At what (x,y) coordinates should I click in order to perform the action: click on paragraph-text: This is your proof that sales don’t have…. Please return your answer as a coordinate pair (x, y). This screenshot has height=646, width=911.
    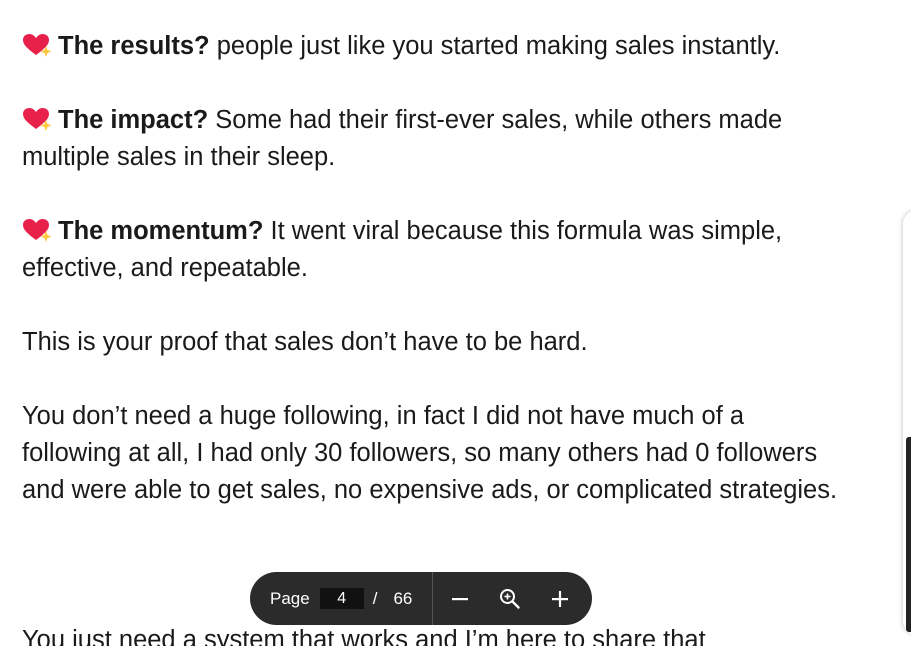
    Looking at the image, I should click on (305, 342).